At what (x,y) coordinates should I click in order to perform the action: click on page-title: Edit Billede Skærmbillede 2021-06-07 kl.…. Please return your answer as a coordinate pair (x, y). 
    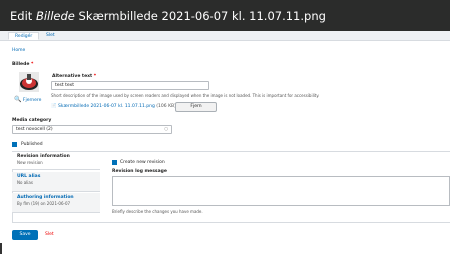
    Looking at the image, I should click on (168, 16).